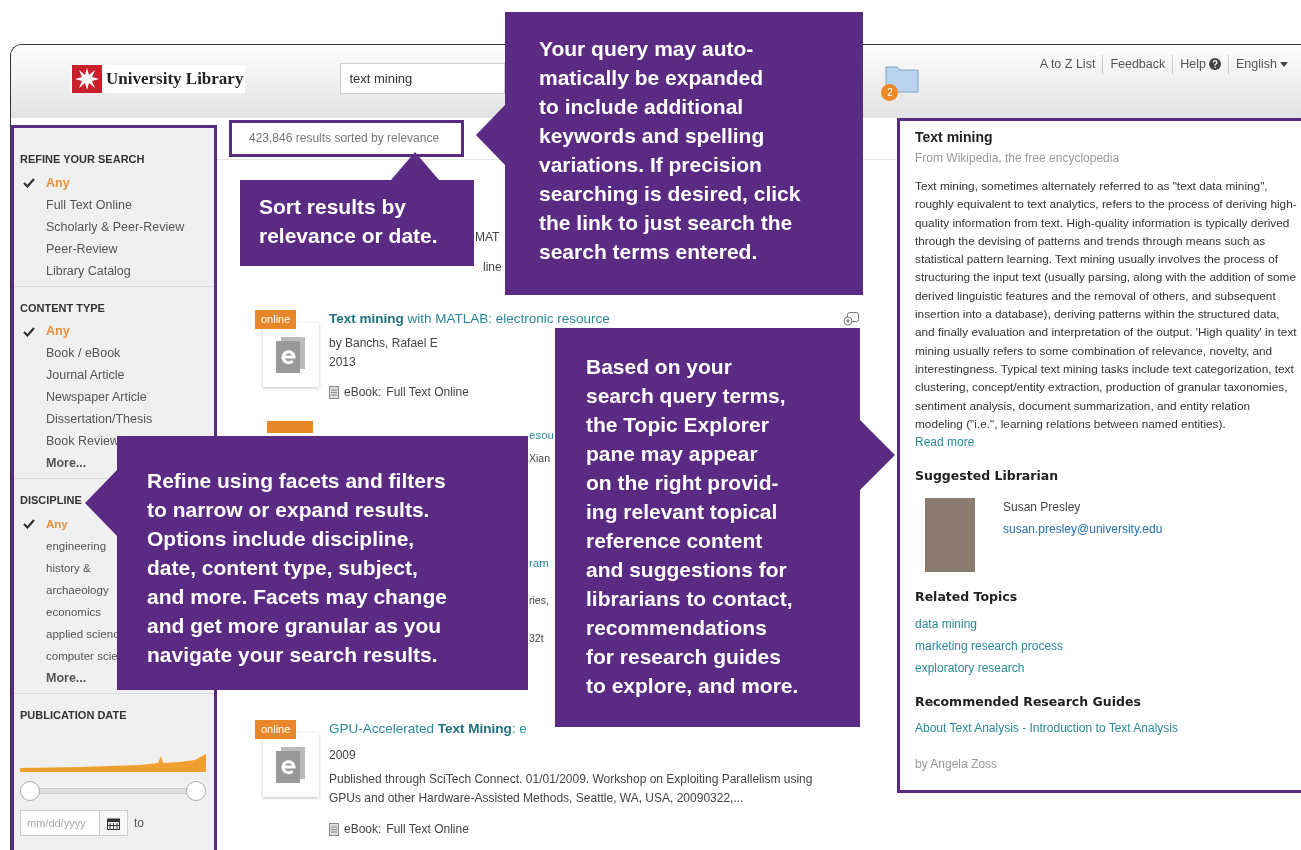 This screenshot has width=1301, height=850. I want to click on filter-option: applied scienc, so click(82, 633).